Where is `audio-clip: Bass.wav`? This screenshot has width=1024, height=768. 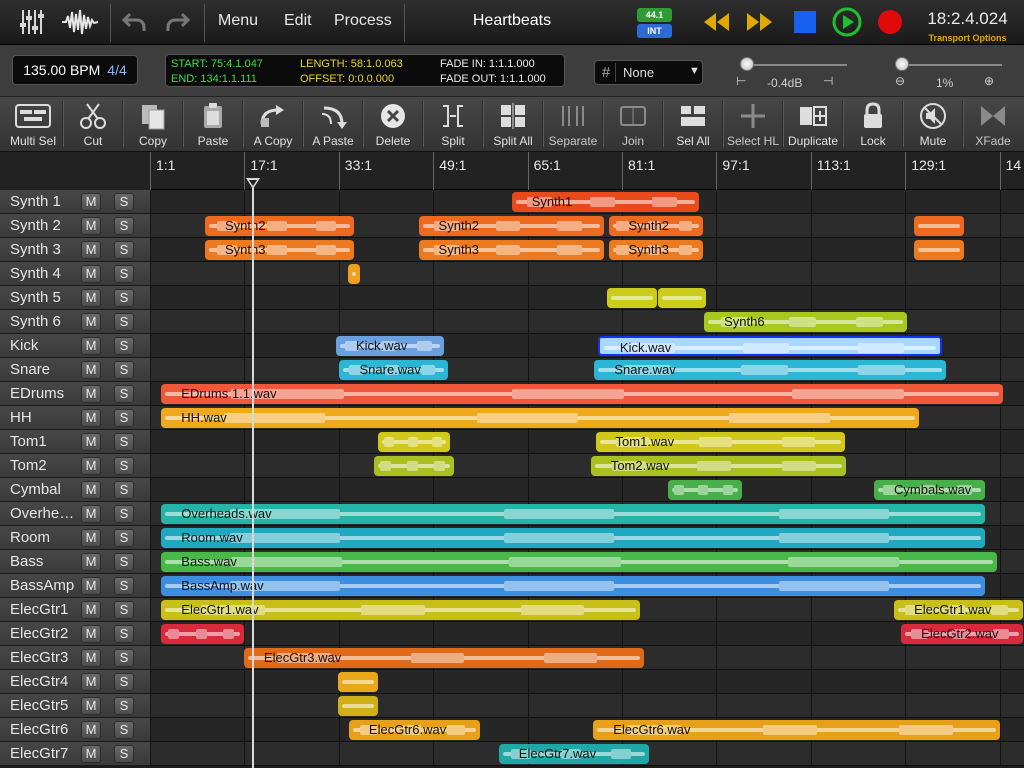 audio-clip: Bass.wav is located at coordinates (579, 562).